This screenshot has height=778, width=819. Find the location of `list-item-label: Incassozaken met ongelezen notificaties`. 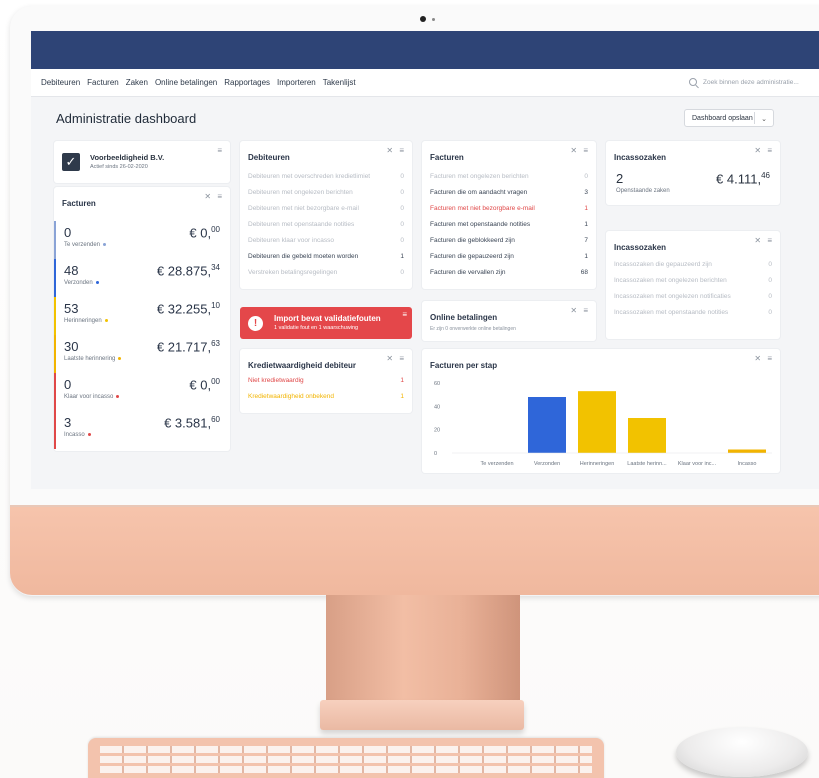

list-item-label: Incassozaken met ongelezen notificaties is located at coordinates (672, 296).